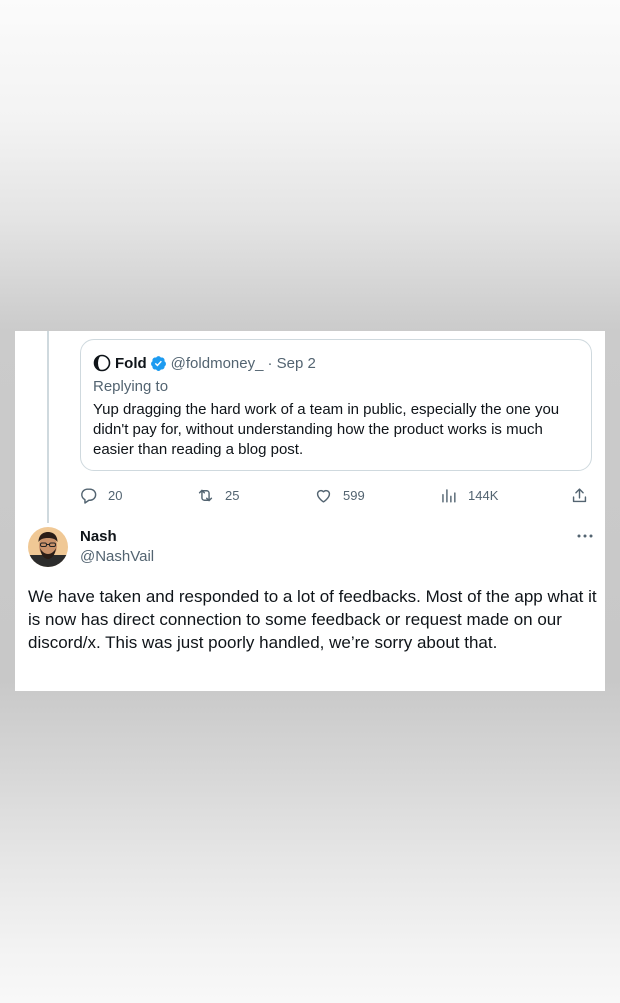  Describe the element at coordinates (131, 363) in the screenshot. I see `quoted-author-name: Fold` at that location.